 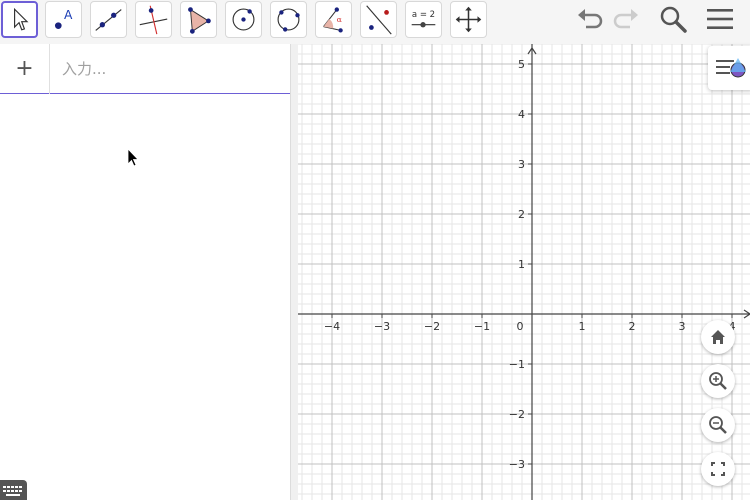 What do you see at coordinates (170, 68) in the screenshot?
I see `algebra-input-field` at bounding box center [170, 68].